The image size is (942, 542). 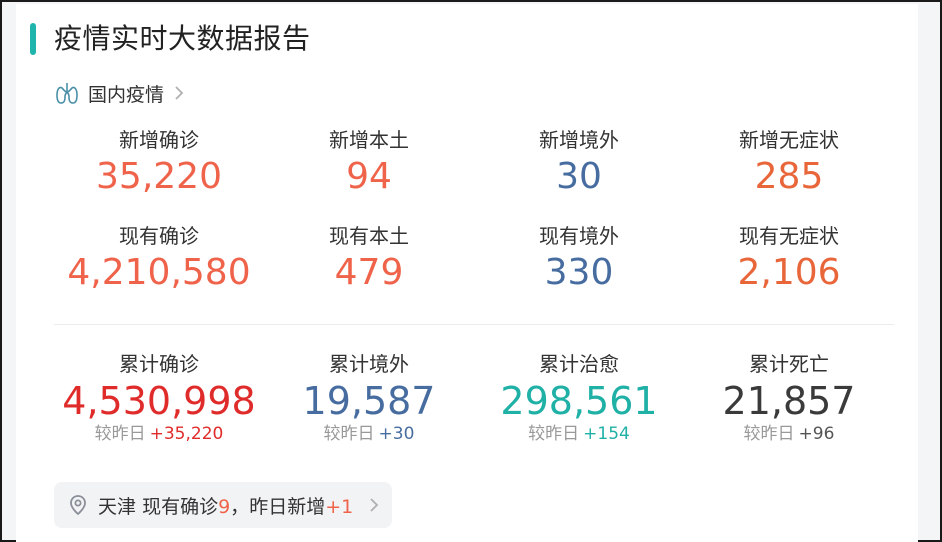 What do you see at coordinates (159, 236) in the screenshot?
I see `stat-label: 现有确诊` at bounding box center [159, 236].